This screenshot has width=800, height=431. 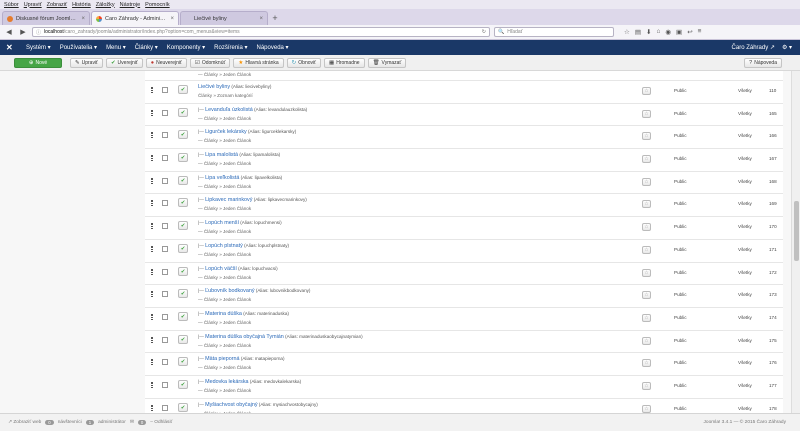 I want to click on checkin-button: ☑ Odomknúť, so click(x=210, y=62).